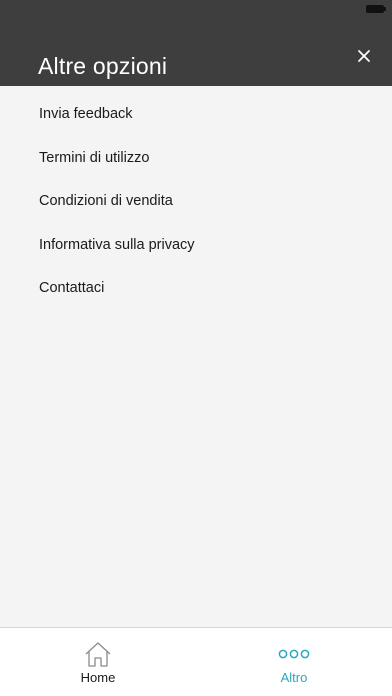 The width and height of the screenshot is (392, 696). Describe the element at coordinates (196, 282) in the screenshot. I see `menu-item-contact: Contattaci` at that location.